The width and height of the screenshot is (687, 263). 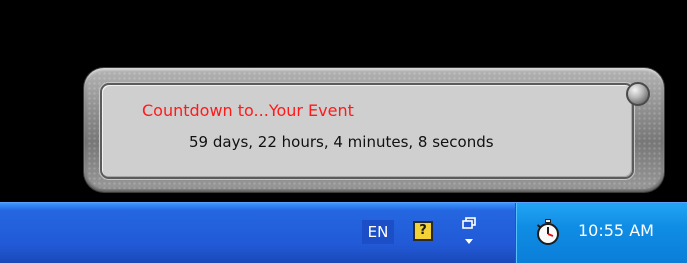 I want to click on language-indicator: EN, so click(x=378, y=232).